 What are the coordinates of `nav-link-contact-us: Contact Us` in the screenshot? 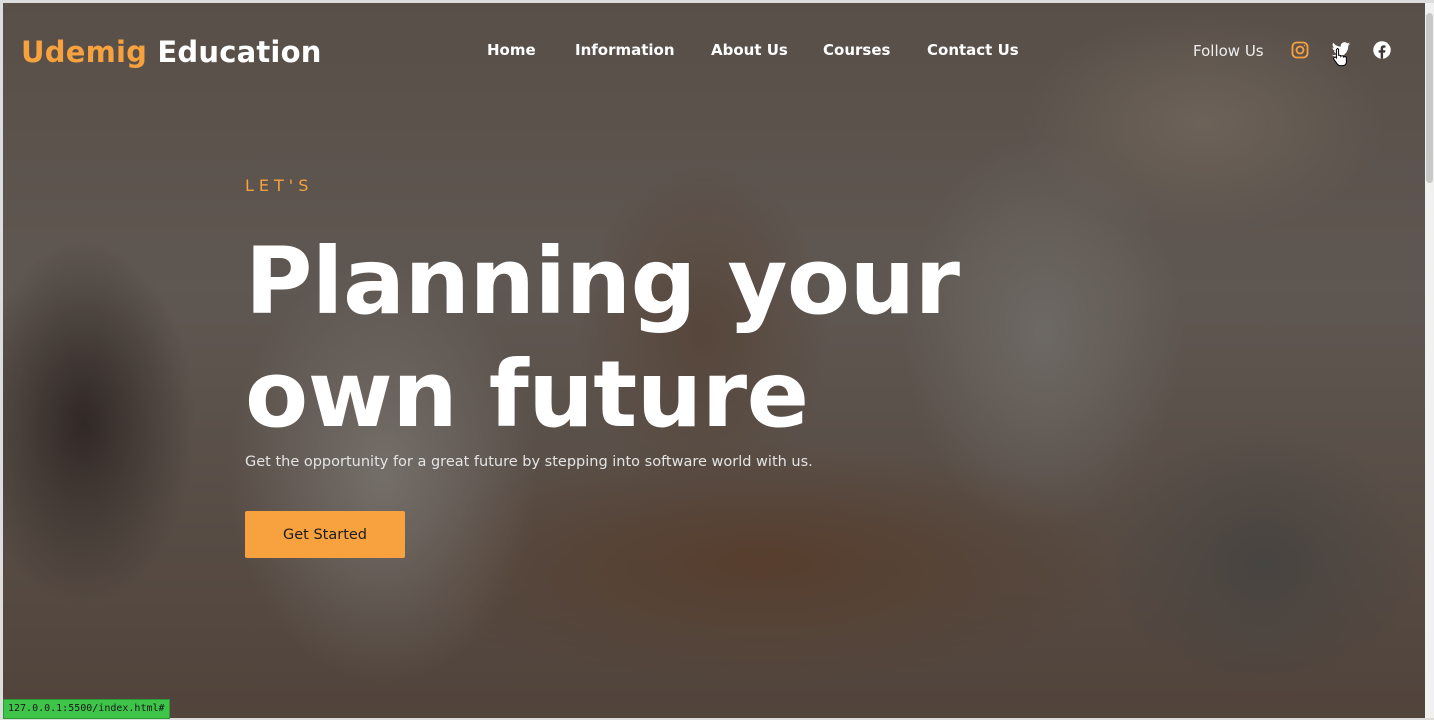 It's located at (973, 50).